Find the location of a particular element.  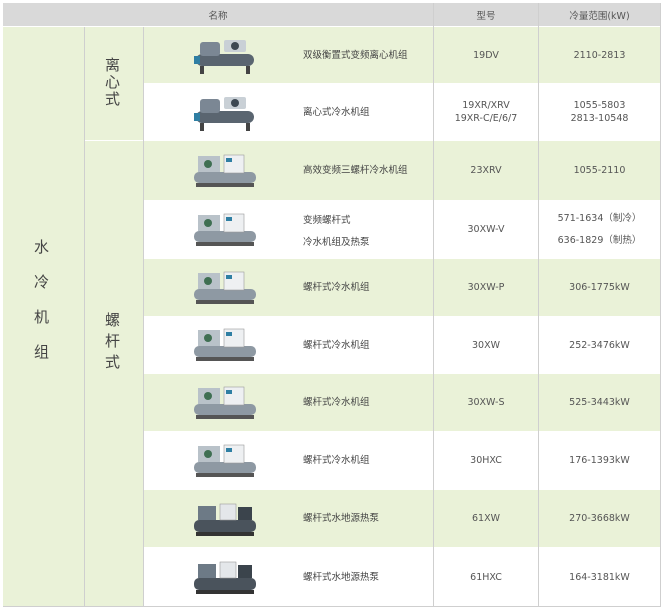

product-capacity: 164-3181kW is located at coordinates (599, 577).